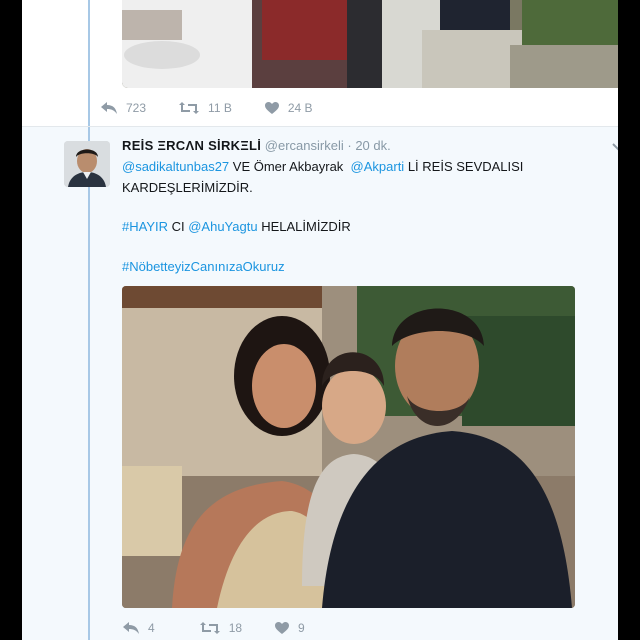 The image size is (640, 640). Describe the element at coordinates (300, 108) in the screenshot. I see `like-count: 24 B` at that location.